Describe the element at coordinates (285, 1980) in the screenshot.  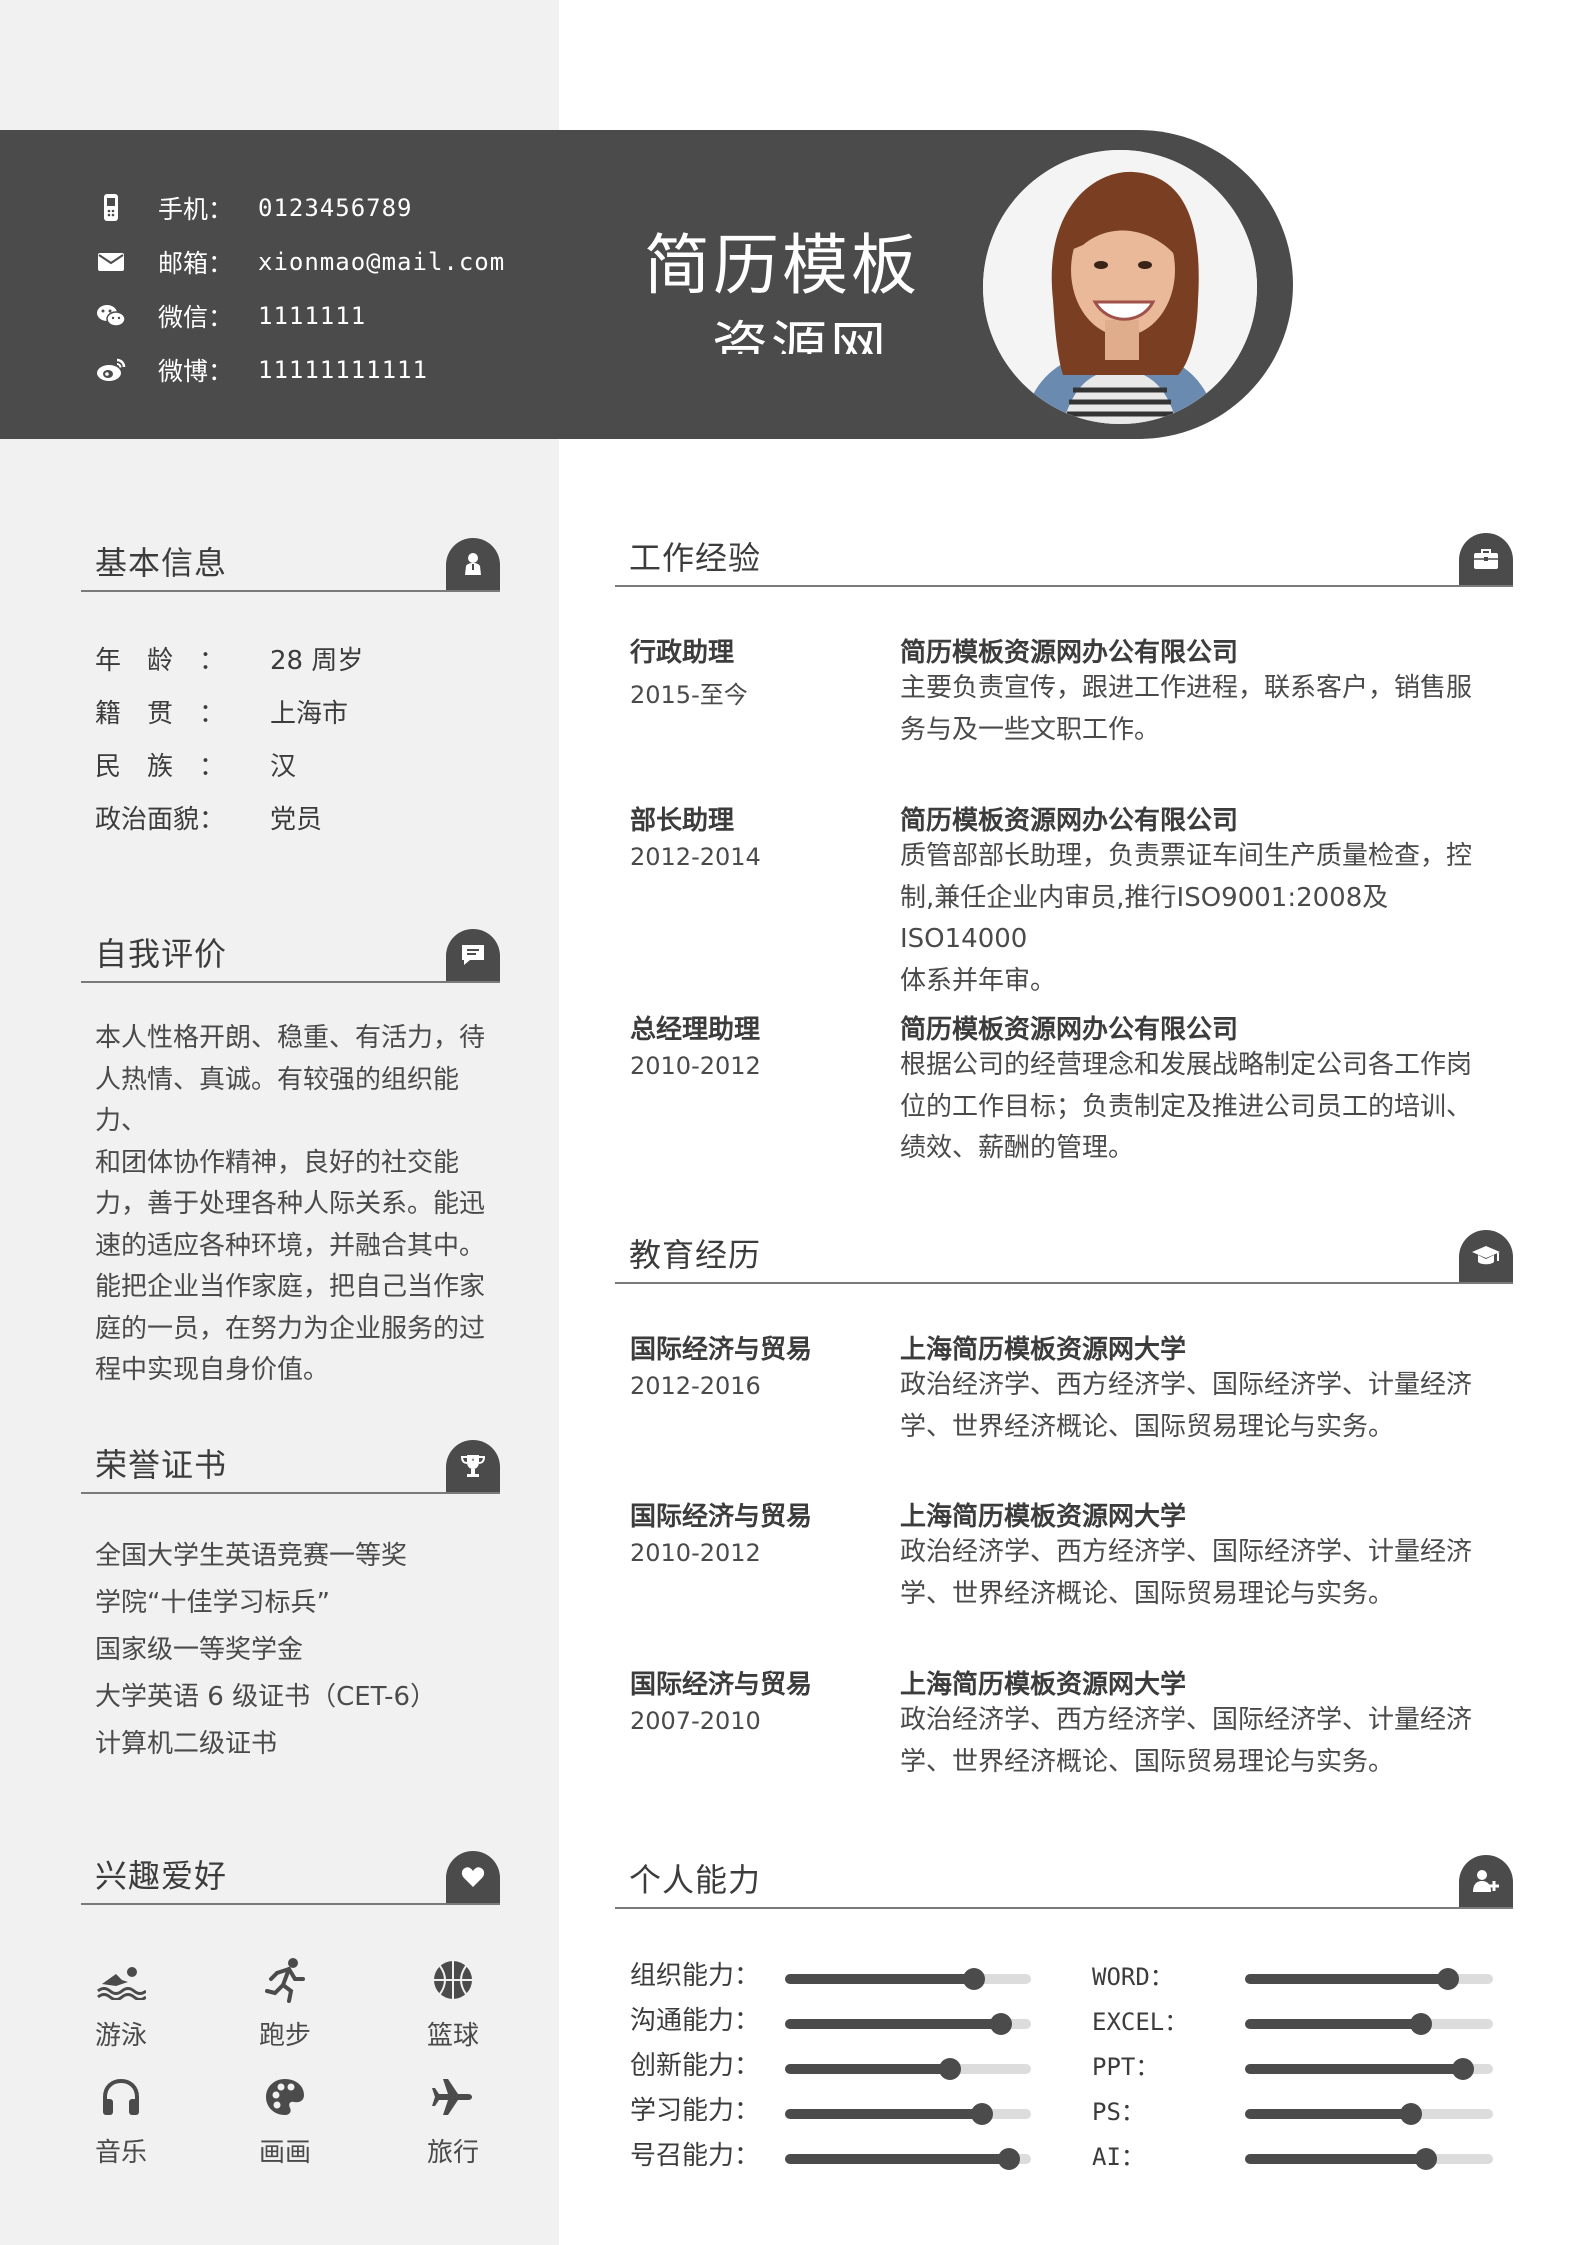
I see `run-icon` at that location.